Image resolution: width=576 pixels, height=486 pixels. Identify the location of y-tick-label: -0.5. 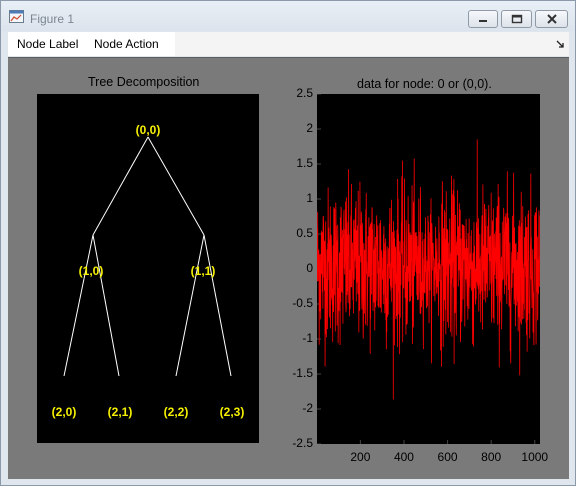
(302, 303).